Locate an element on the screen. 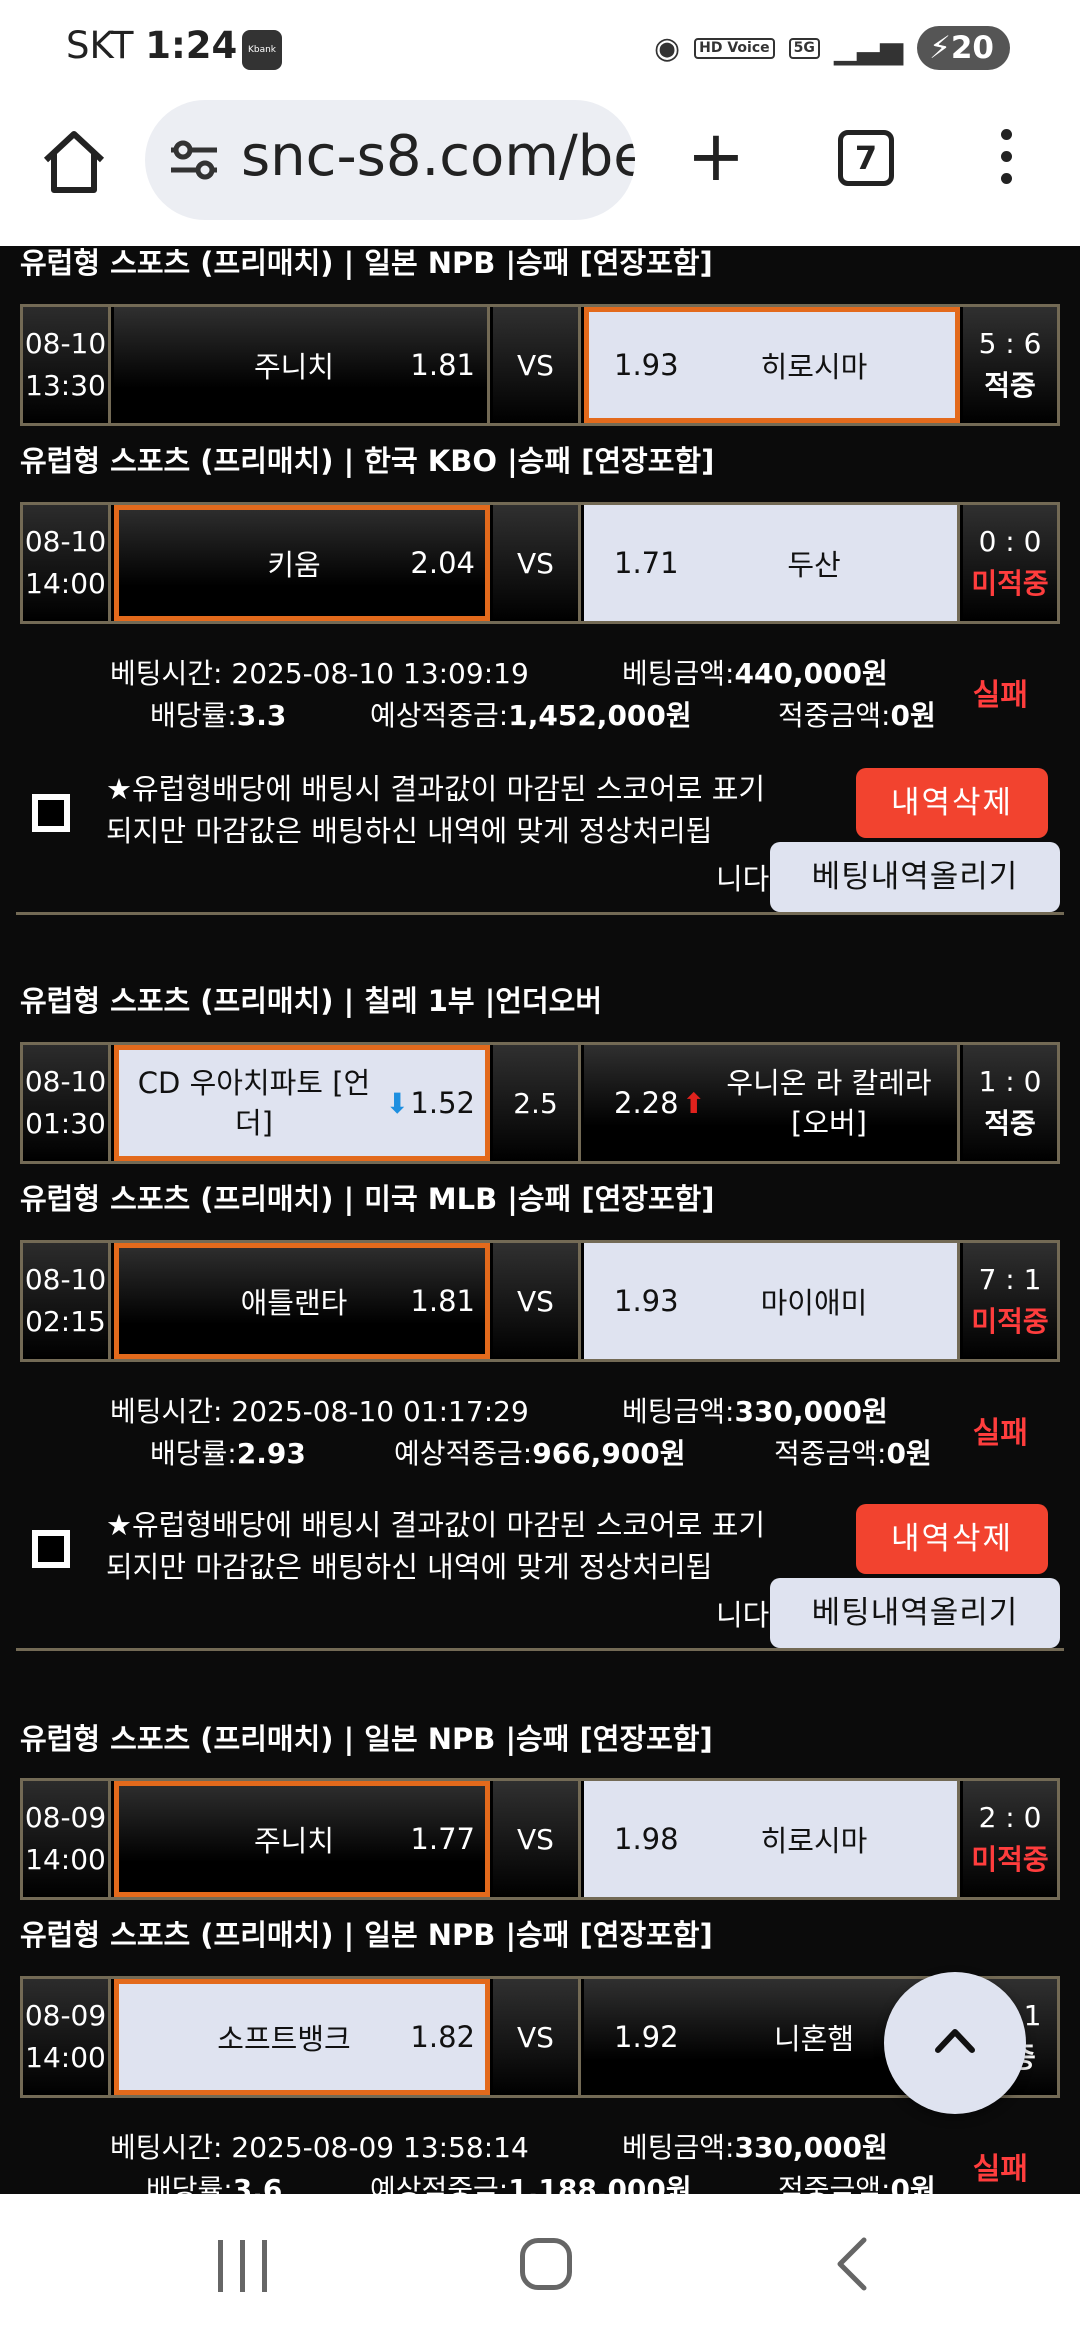 The width and height of the screenshot is (1080, 2340). home-team-option: 애틀랜타 1.81 is located at coordinates (302, 1301).